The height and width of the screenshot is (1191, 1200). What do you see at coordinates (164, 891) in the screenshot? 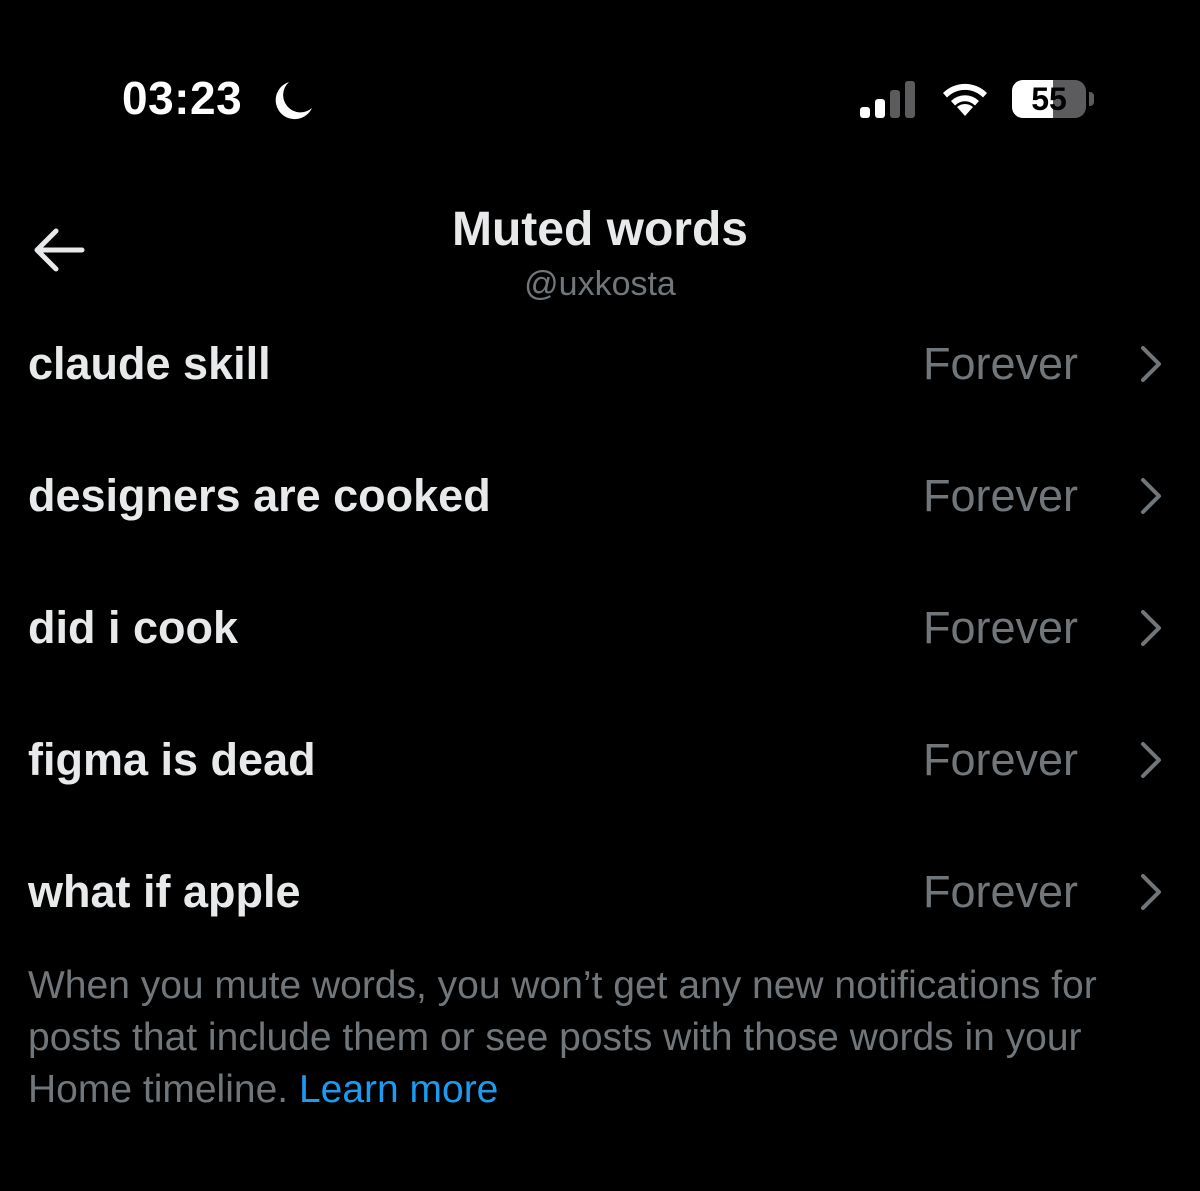
I see `muted-word-label: what if apple` at bounding box center [164, 891].